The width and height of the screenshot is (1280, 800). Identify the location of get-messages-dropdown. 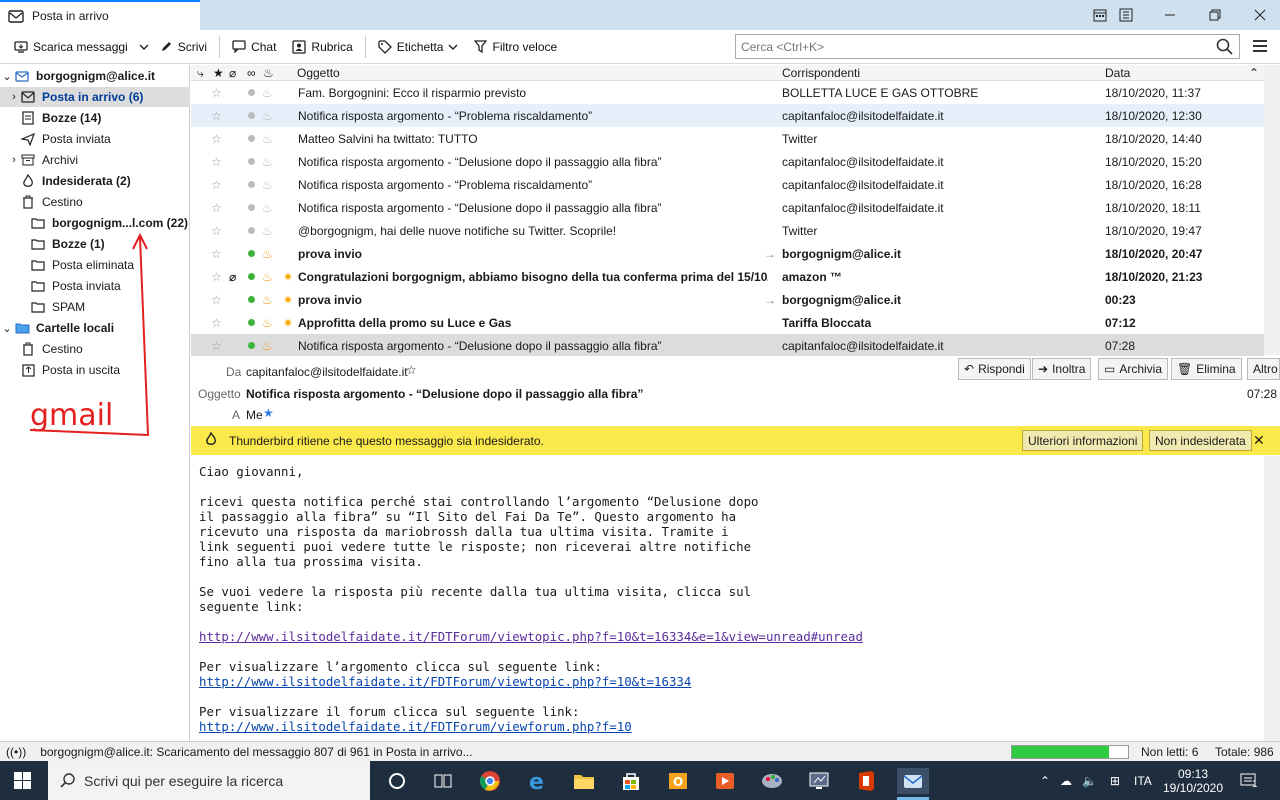
(144, 47).